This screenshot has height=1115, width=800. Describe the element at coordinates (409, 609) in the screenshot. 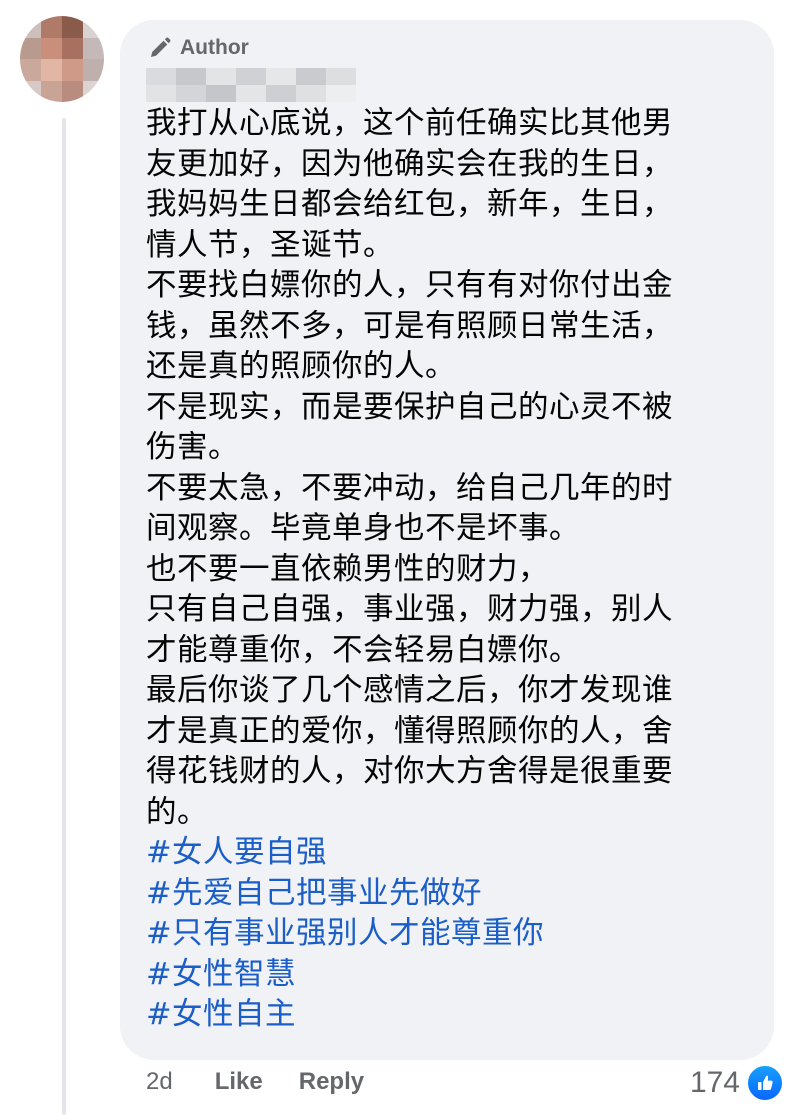

I see `comment-line: 只有自己自强，事业强，财力强，别人` at that location.